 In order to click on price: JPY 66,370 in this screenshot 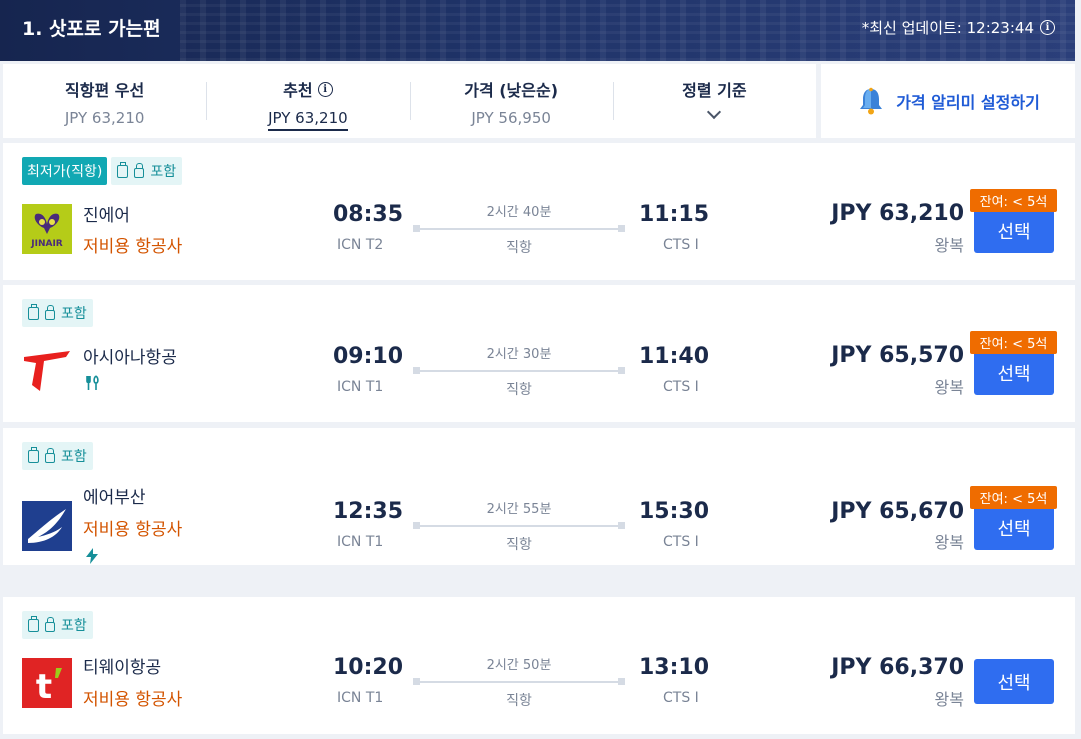, I will do `click(897, 667)`.